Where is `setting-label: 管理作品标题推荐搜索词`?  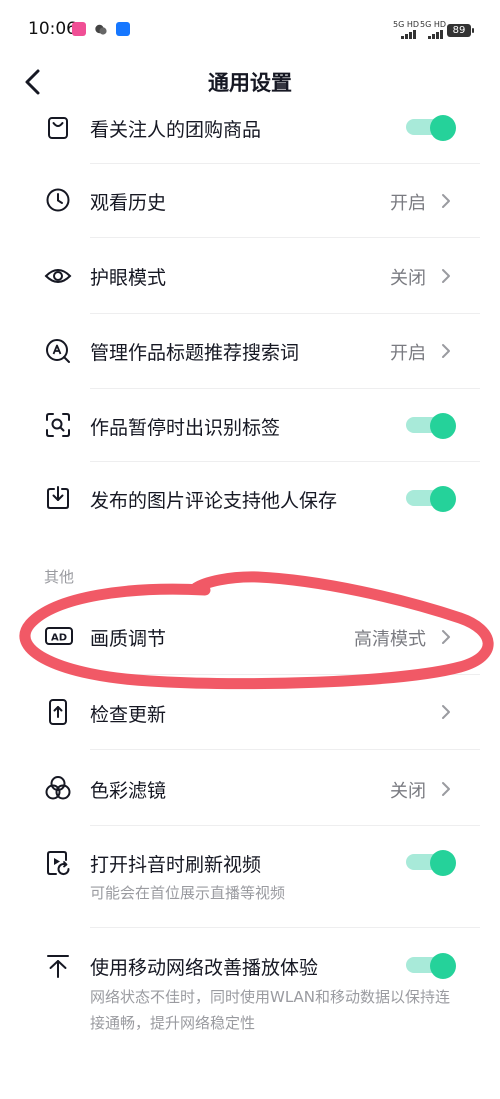
setting-label: 管理作品标题推荐搜索词 is located at coordinates (195, 353).